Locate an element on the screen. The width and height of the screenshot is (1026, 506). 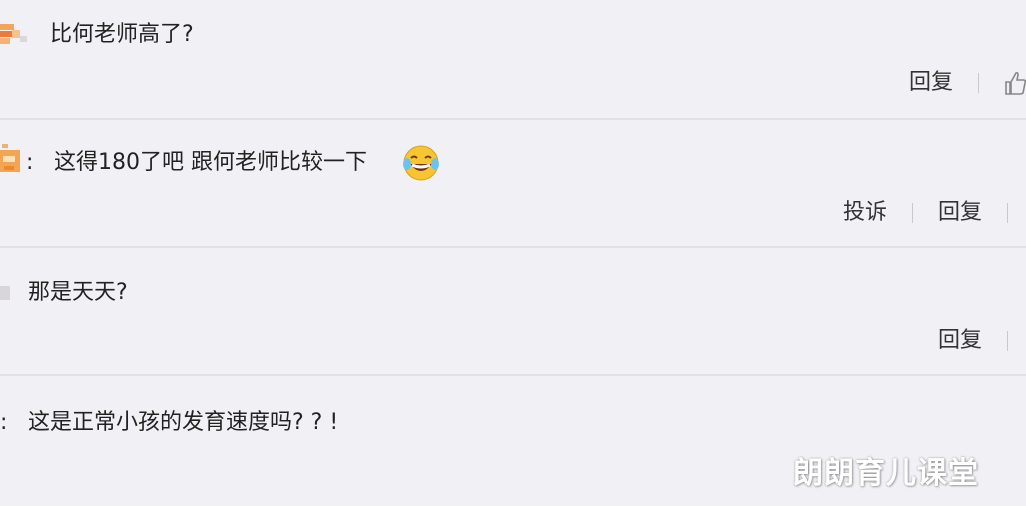
comment-text: 那是天天? is located at coordinates (78, 292).